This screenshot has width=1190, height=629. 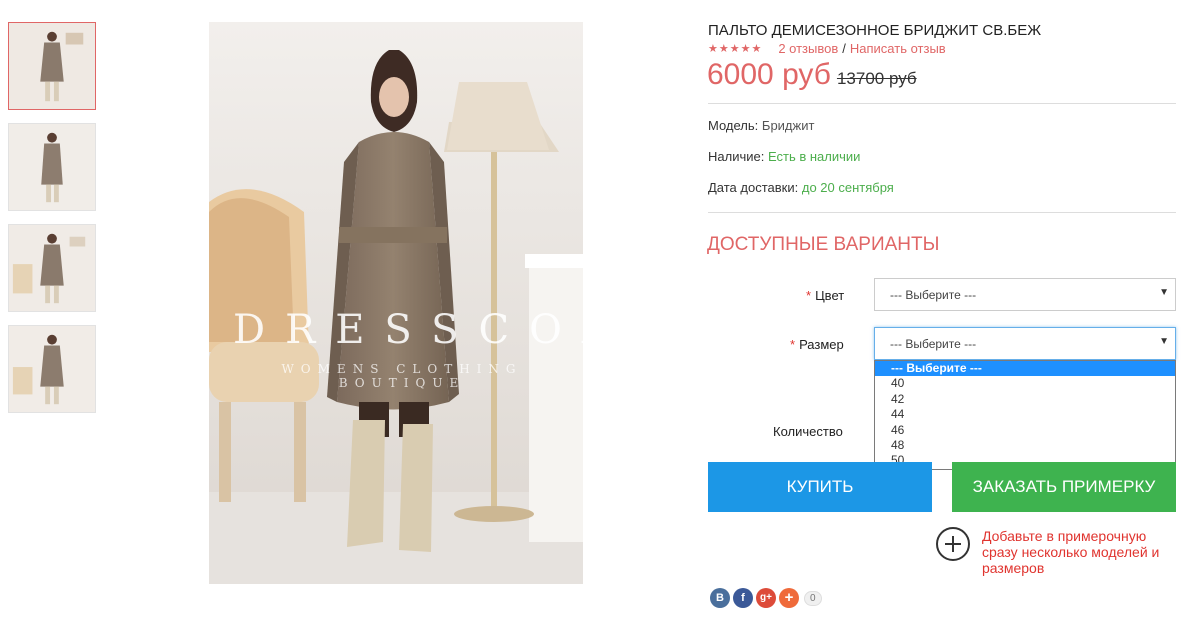 What do you see at coordinates (847, 187) in the screenshot?
I see `delivery-value: до 20 сентября` at bounding box center [847, 187].